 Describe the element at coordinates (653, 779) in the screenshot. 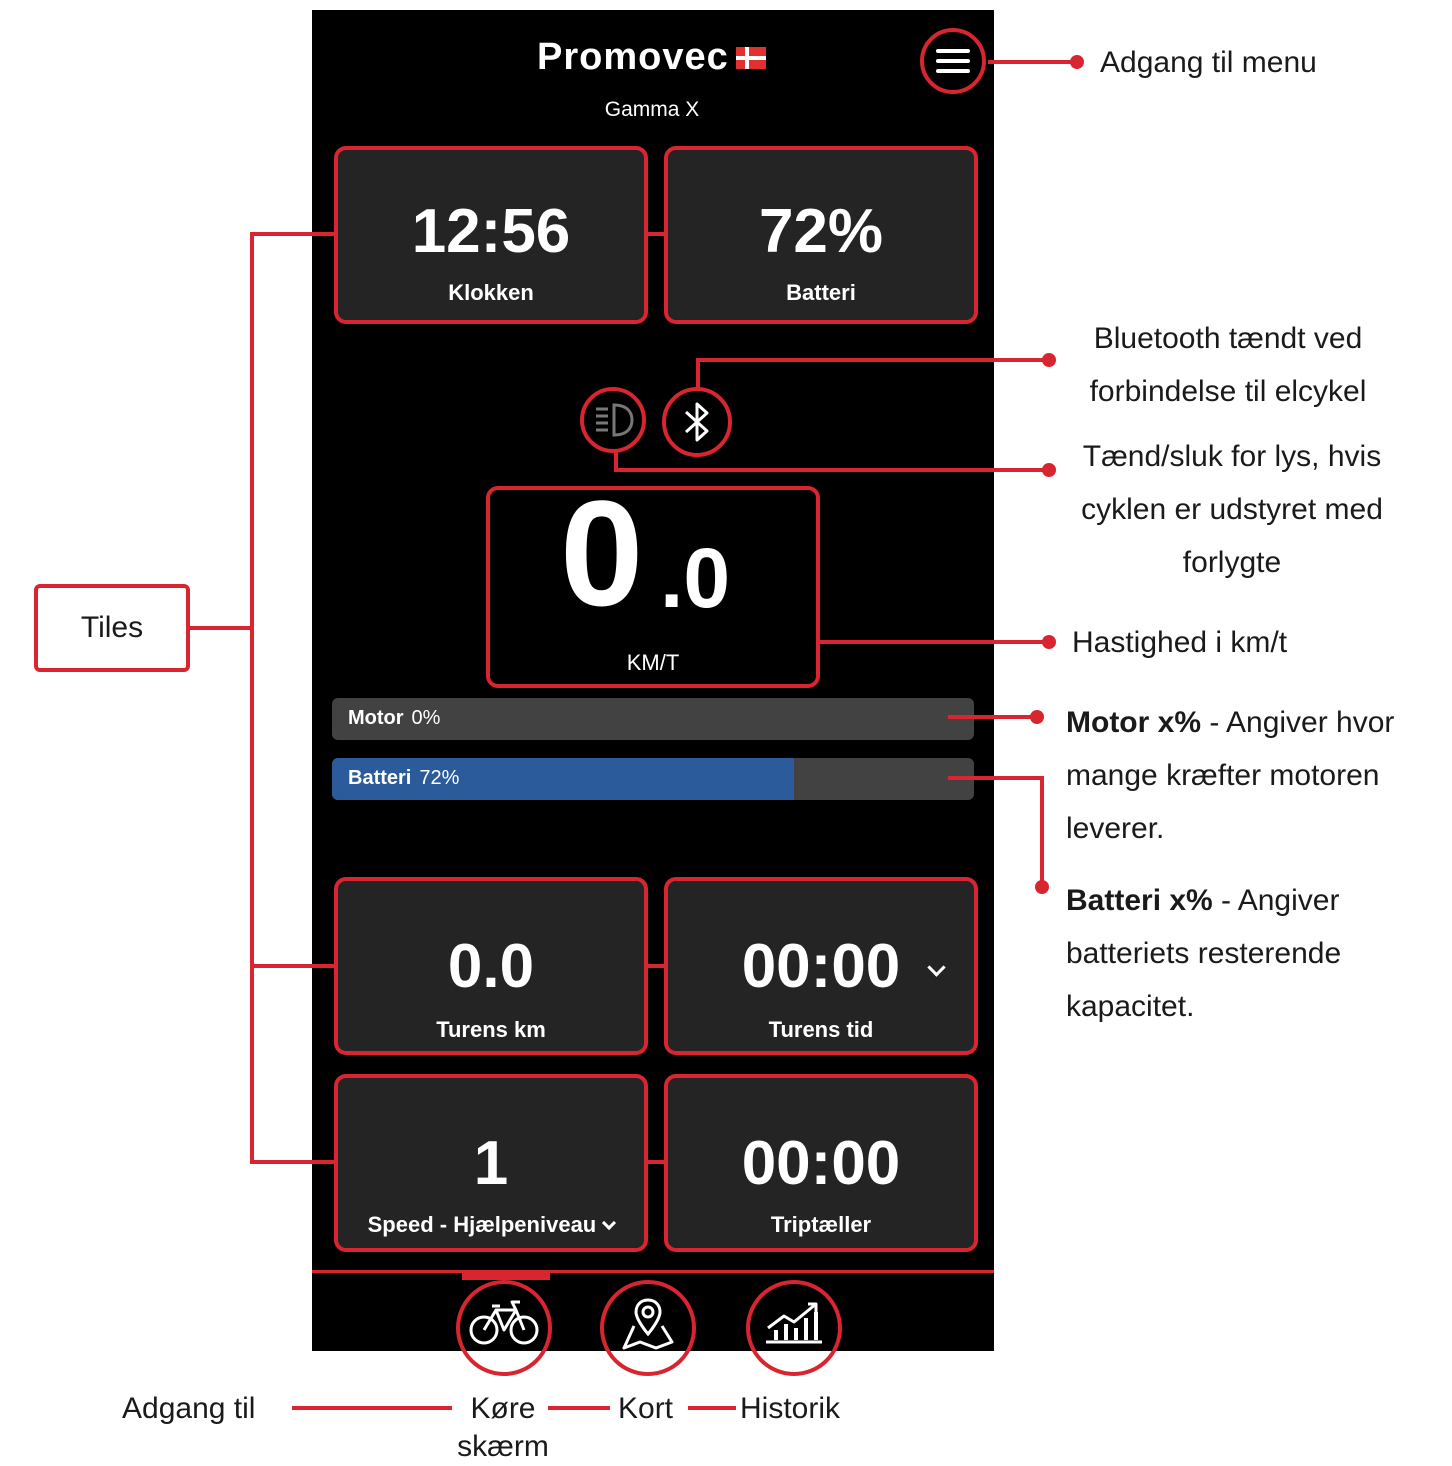

I see `battery-bar: Batteri 72%` at that location.